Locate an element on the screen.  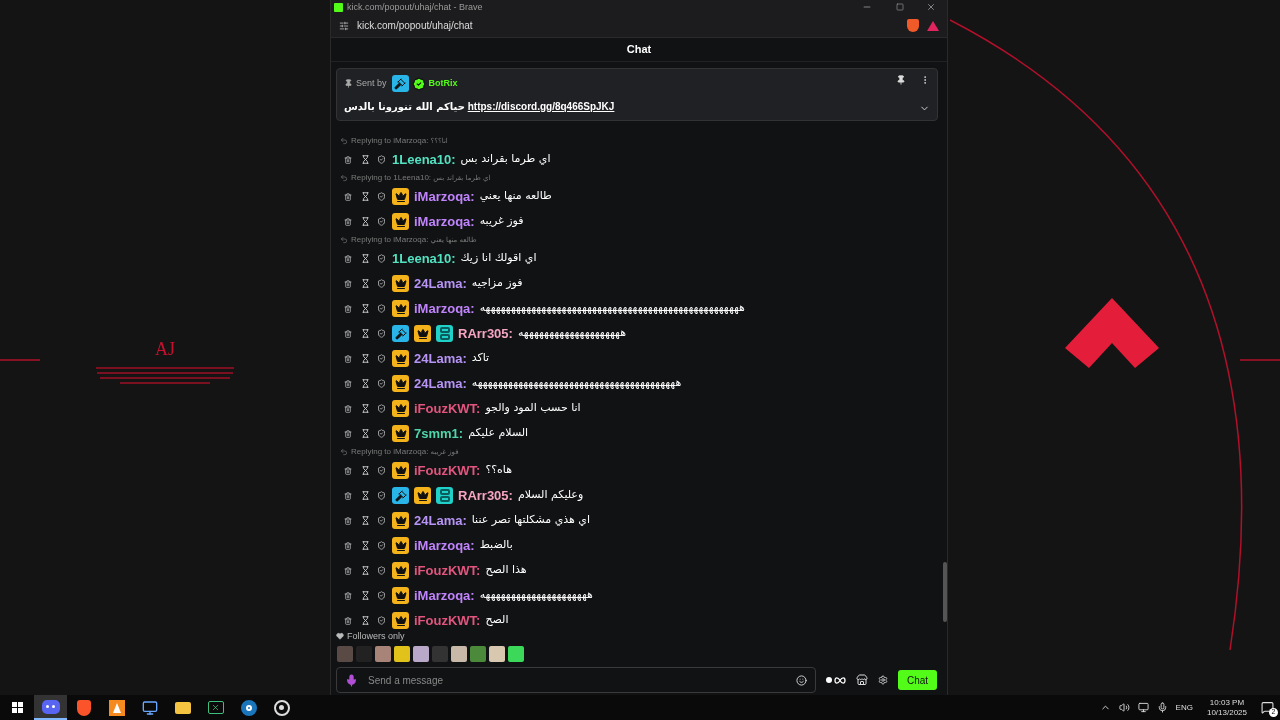
clock: 10:03 PM 10/13/2025 is located at coordinates (1226, 707).